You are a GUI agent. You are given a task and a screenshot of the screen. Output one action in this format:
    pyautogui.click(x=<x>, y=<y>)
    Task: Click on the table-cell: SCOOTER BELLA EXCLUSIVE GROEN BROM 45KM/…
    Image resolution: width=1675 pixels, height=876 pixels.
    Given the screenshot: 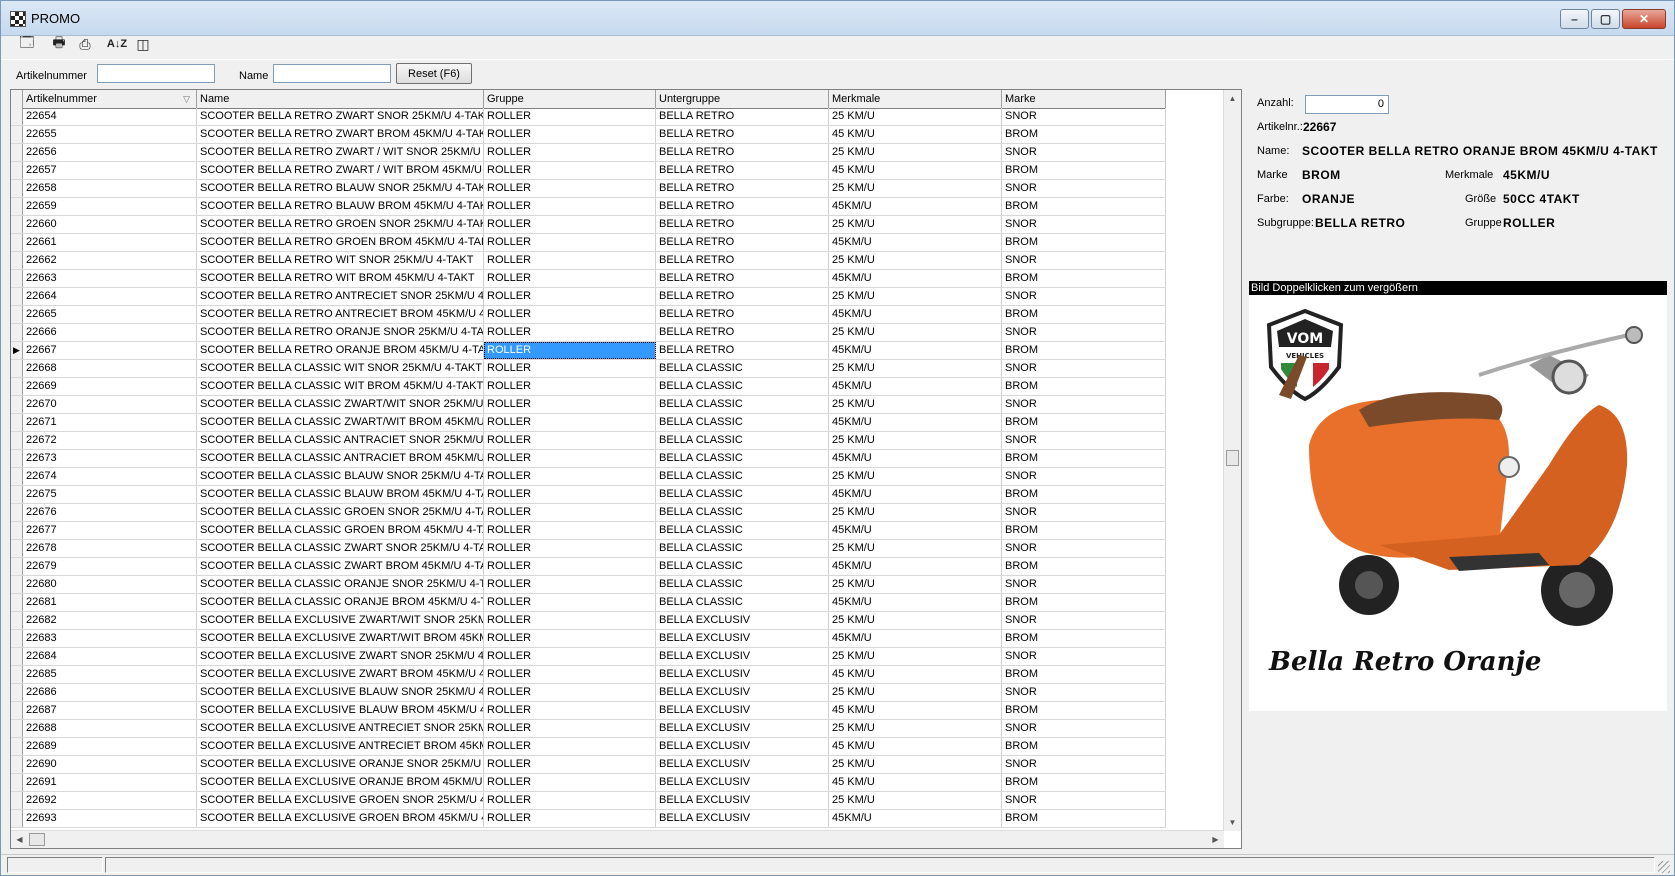 What is the action you would take?
    pyautogui.click(x=340, y=818)
    